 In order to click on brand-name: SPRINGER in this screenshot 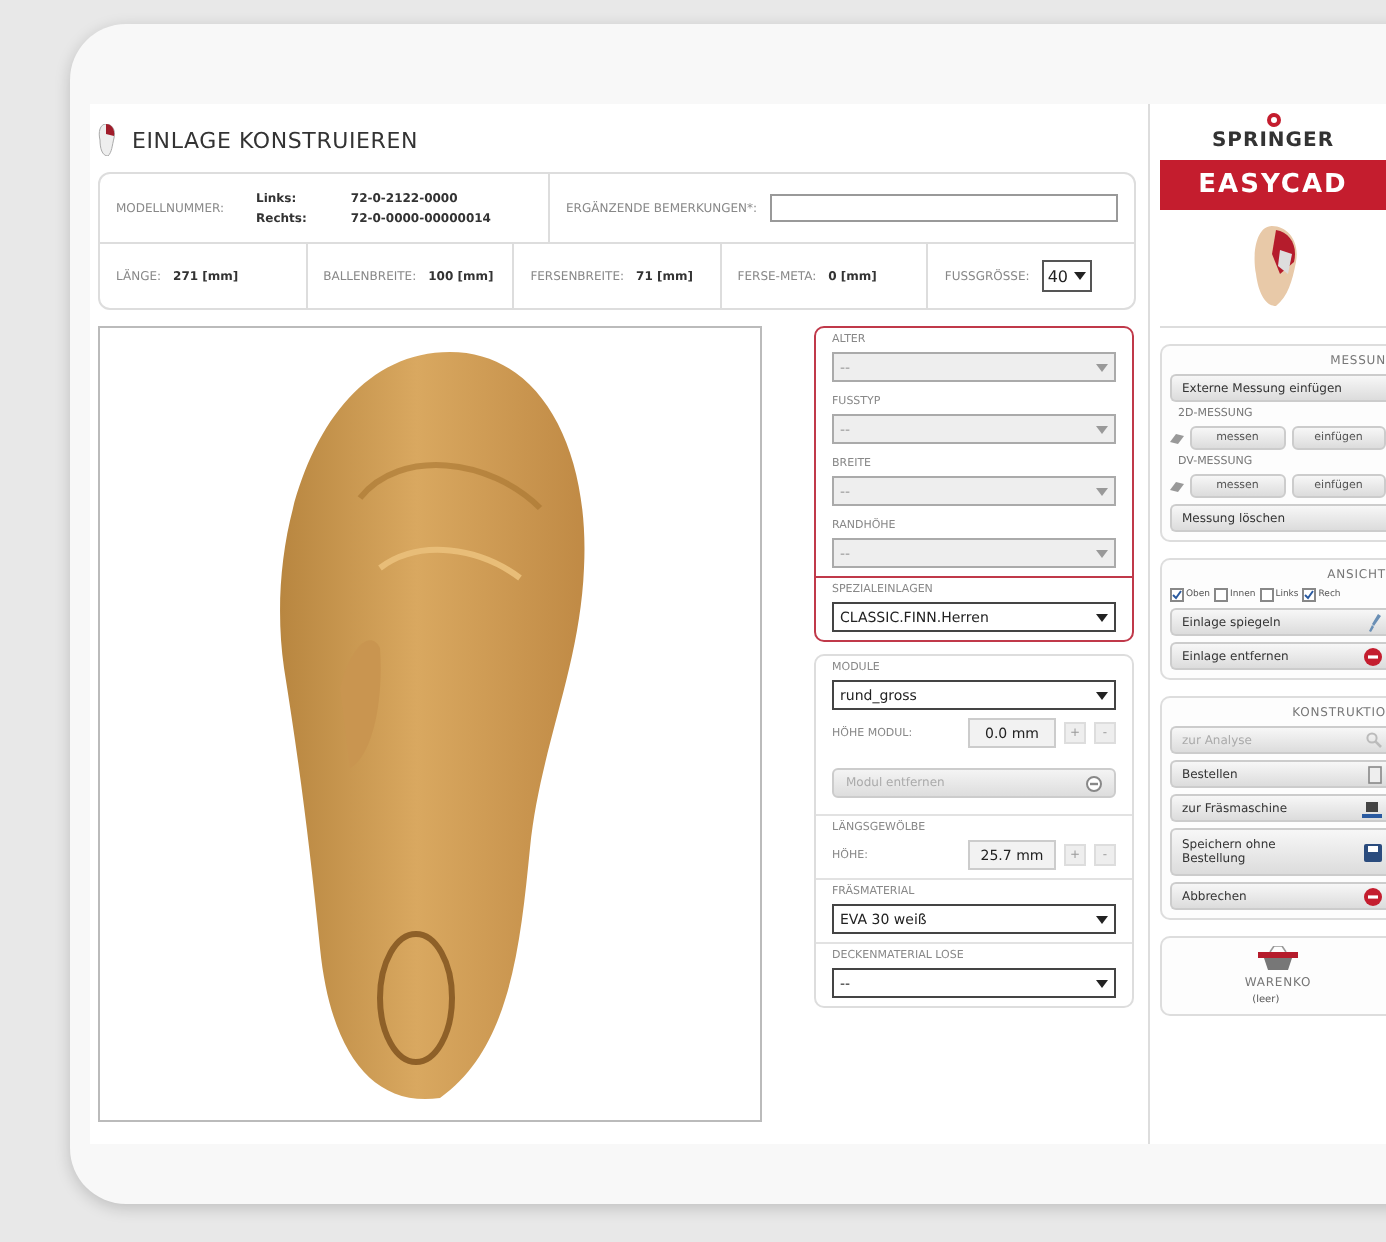, I will do `click(1273, 141)`.